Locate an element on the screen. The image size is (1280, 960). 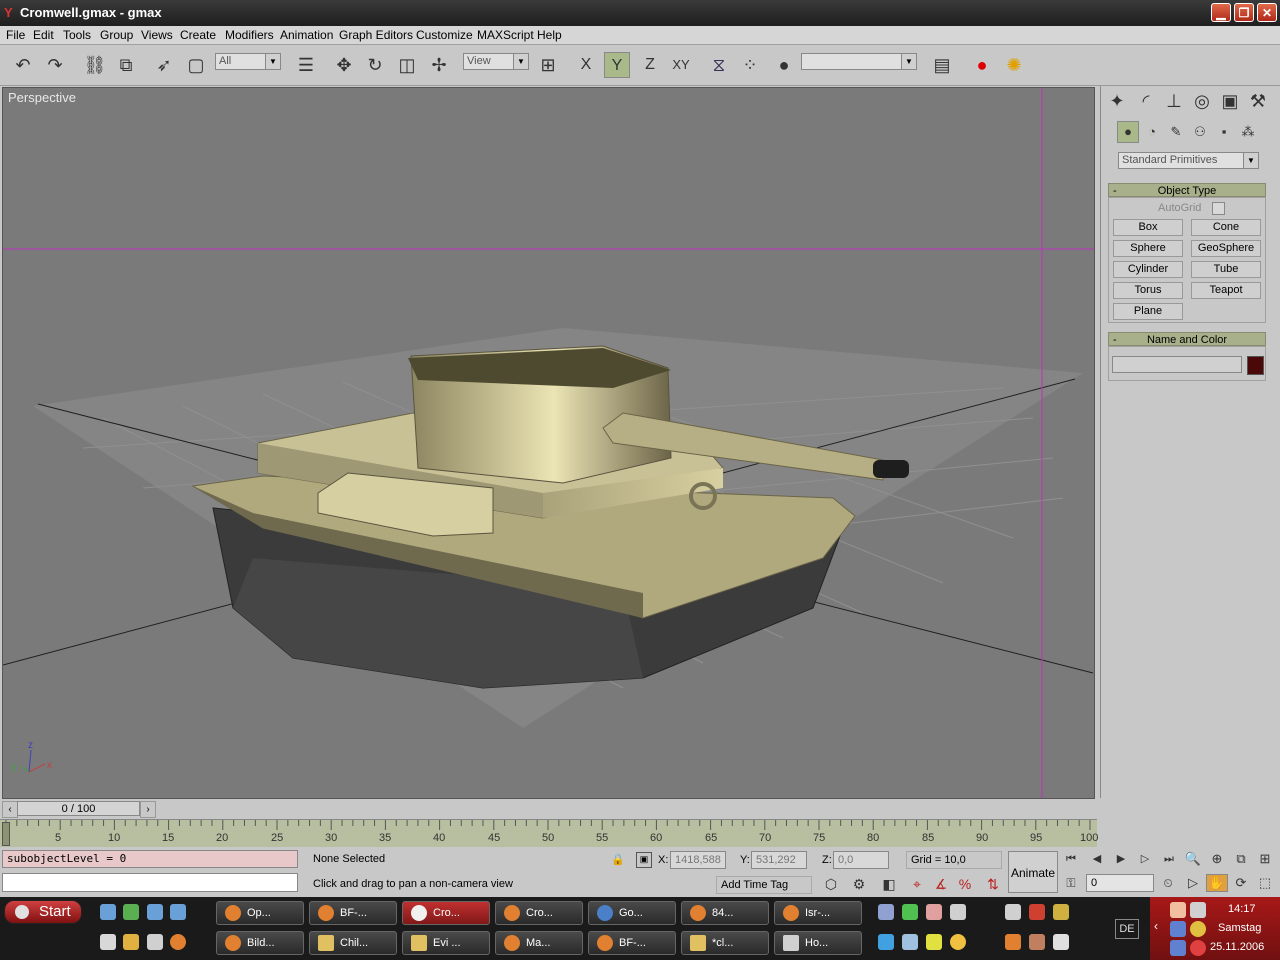
z-coordinate-field: 0,0 is located at coordinates (861, 860).